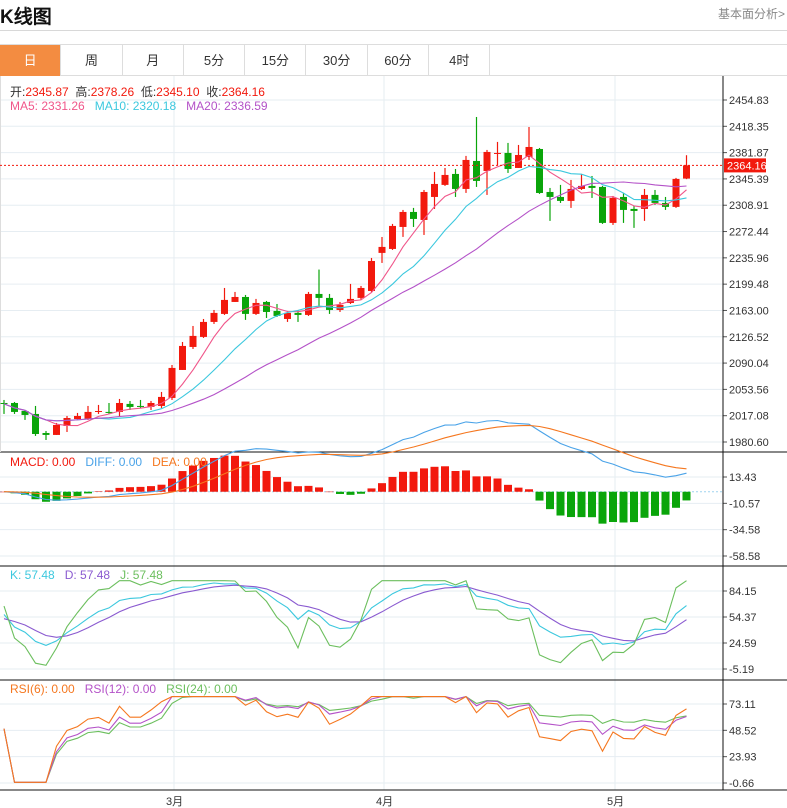 The width and height of the screenshot is (787, 808). Describe the element at coordinates (749, 311) in the screenshot. I see `axis-tick-label: 2163.00` at that location.